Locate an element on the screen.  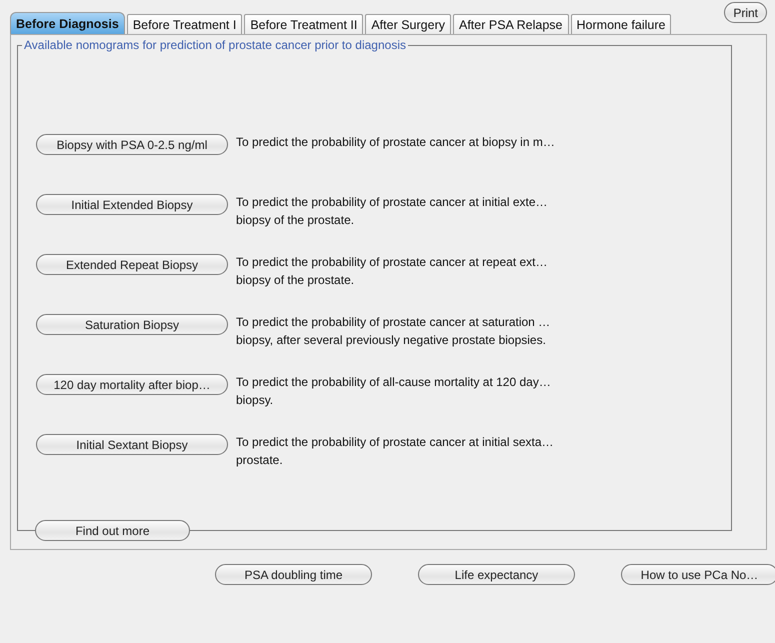
tab: Before Treatment I is located at coordinates (184, 24).